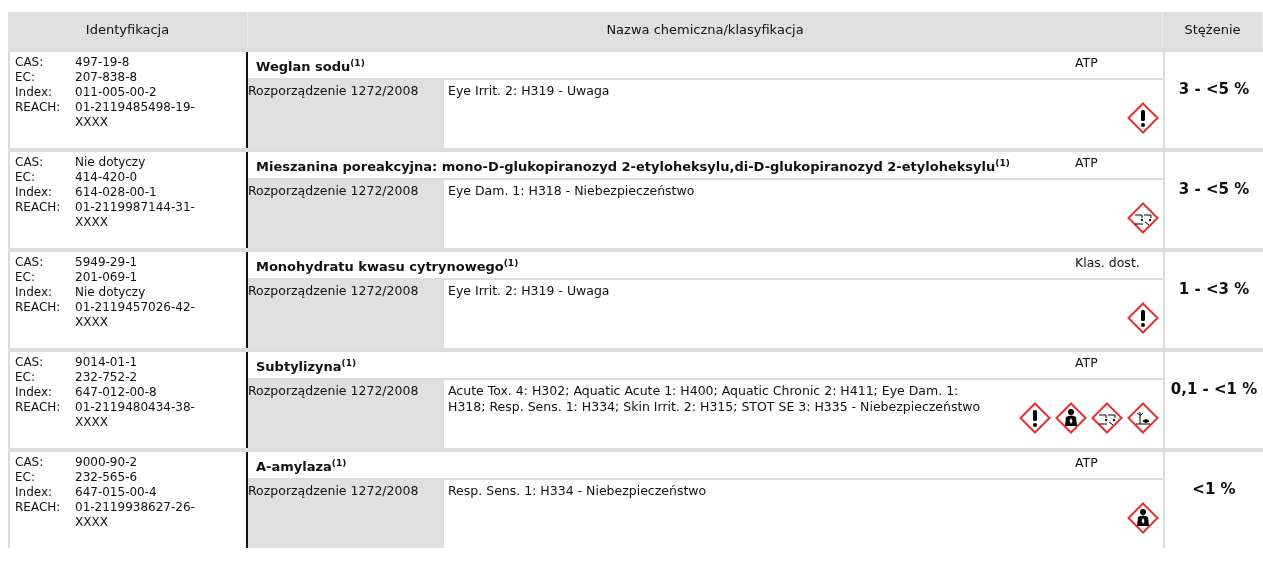  I want to click on id-value: 01-2119987144-31-XXXX, so click(135, 215).